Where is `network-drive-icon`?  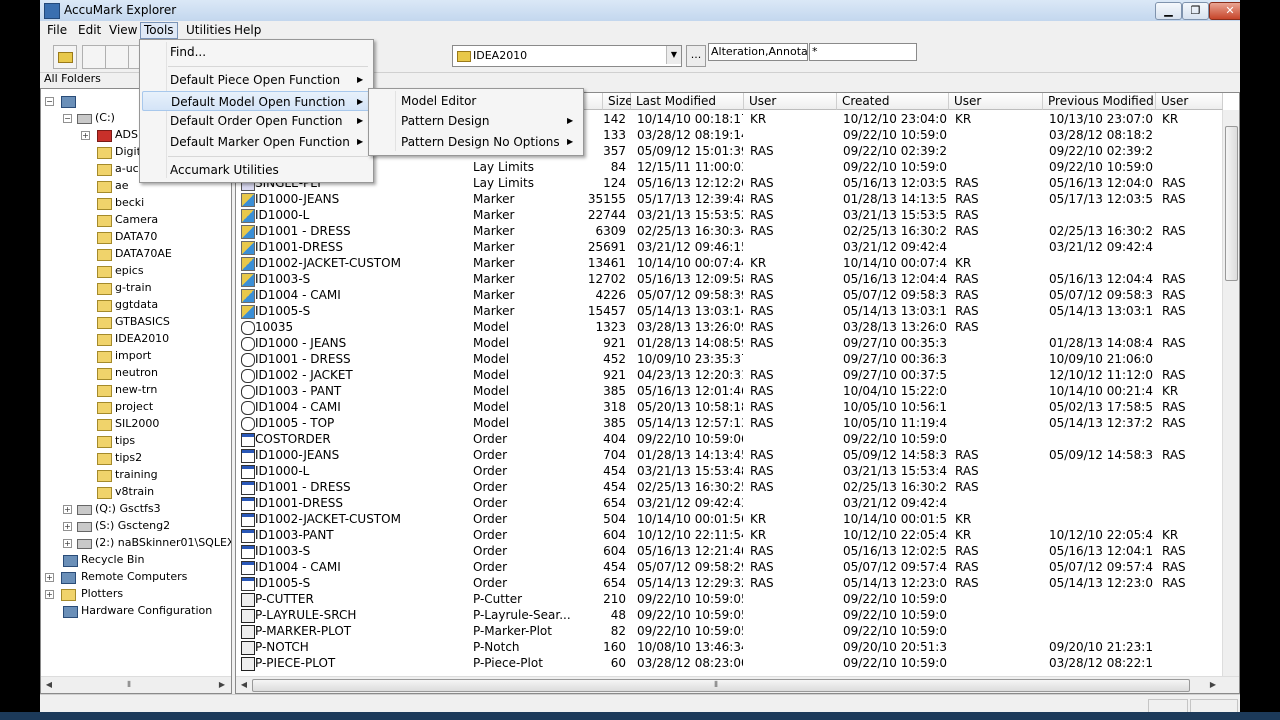 network-drive-icon is located at coordinates (84, 544).